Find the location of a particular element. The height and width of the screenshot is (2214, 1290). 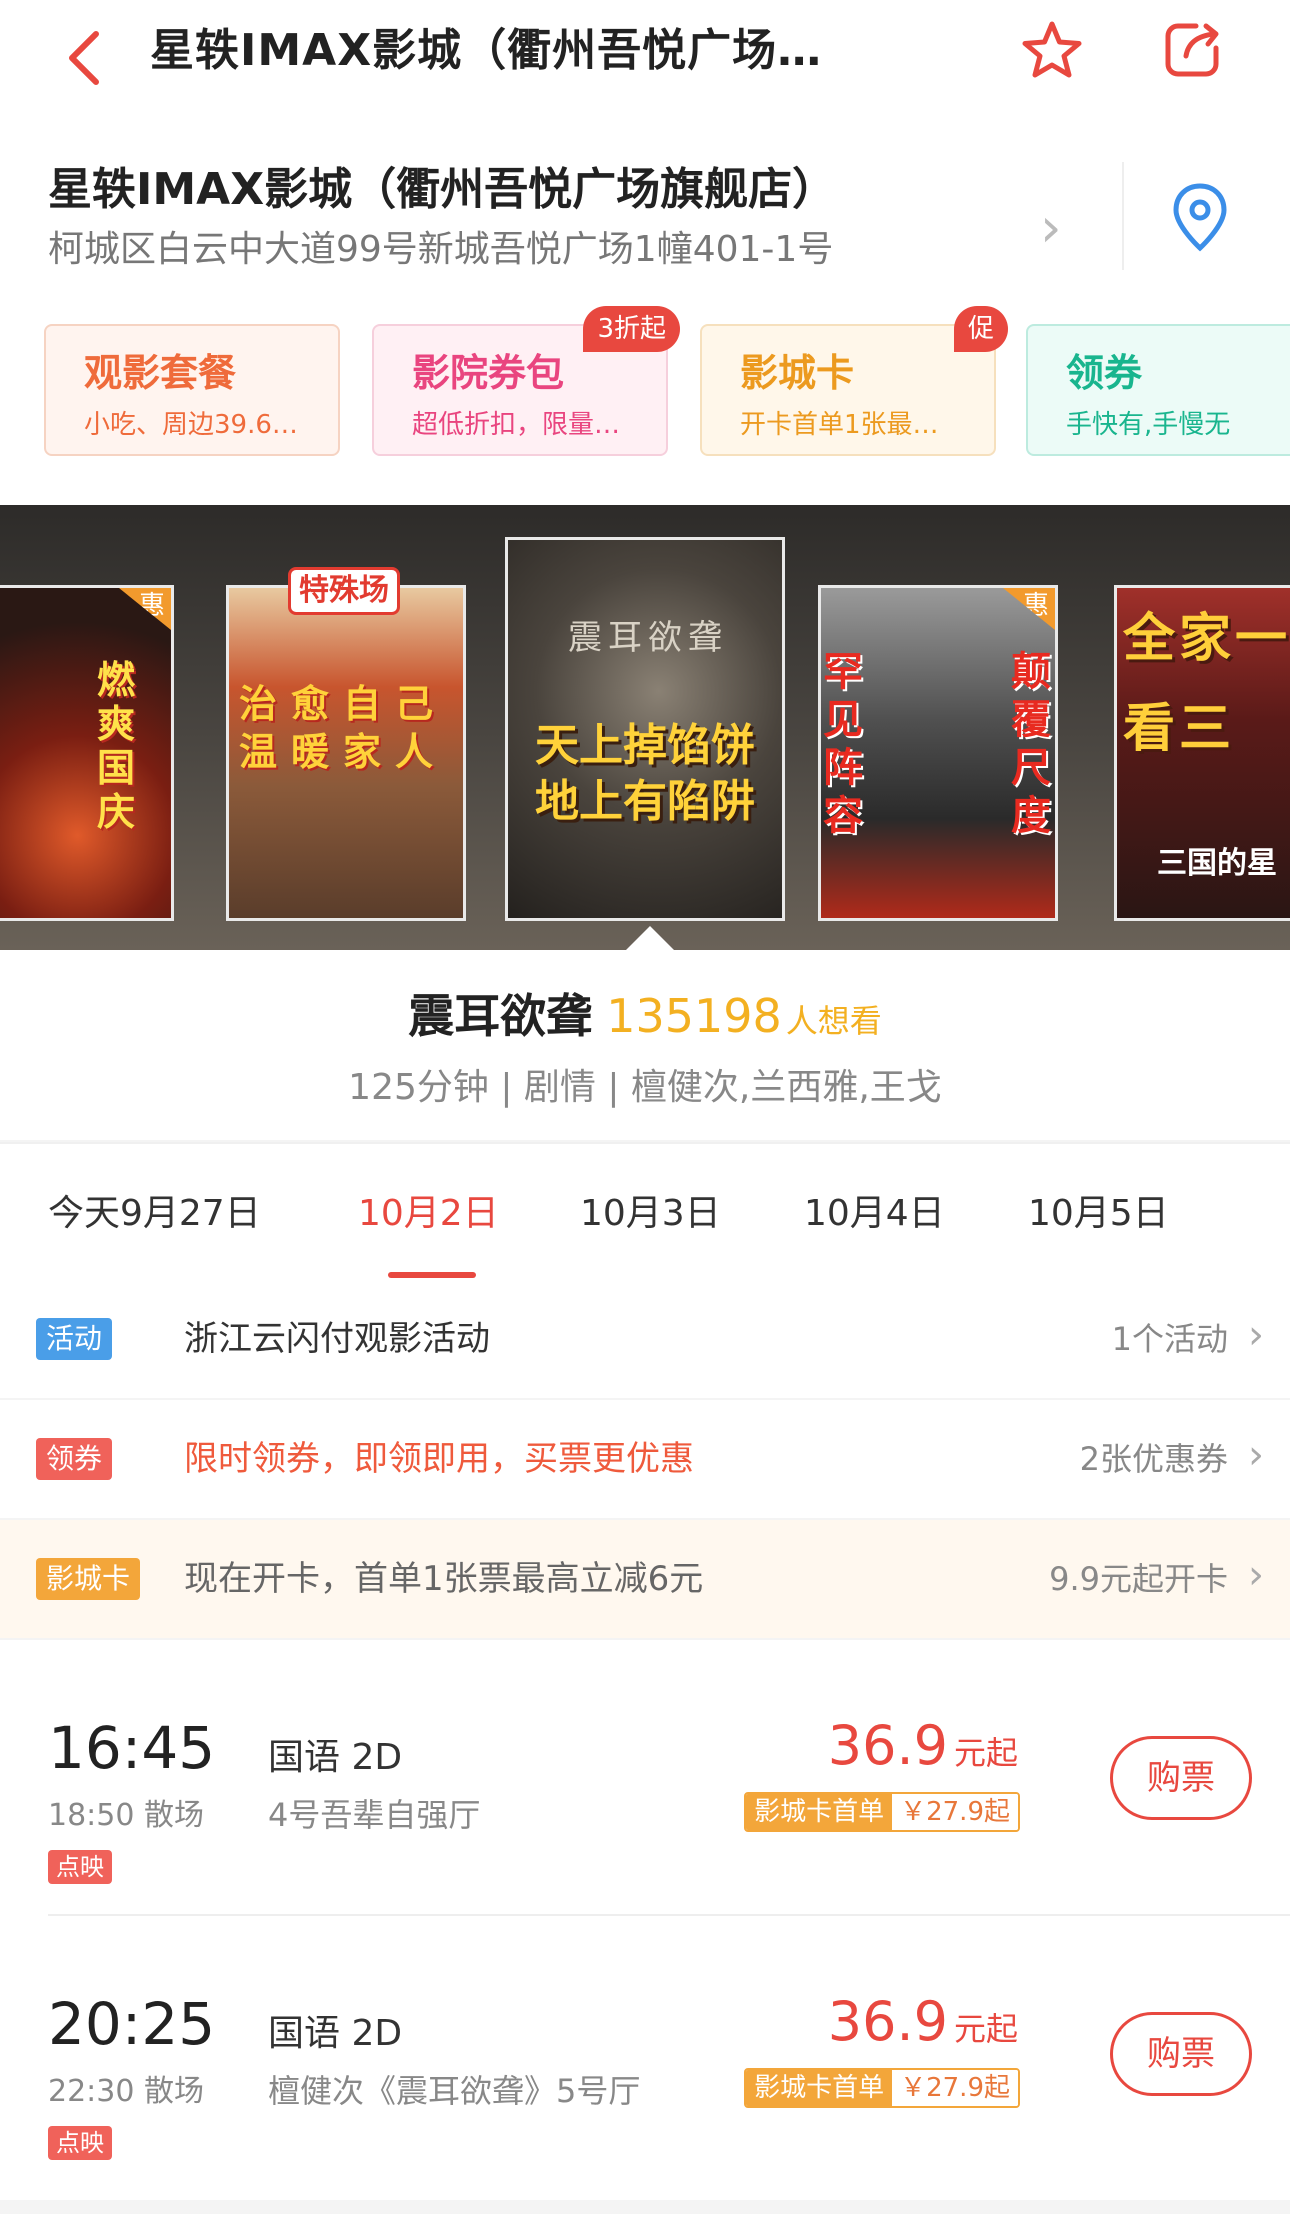

coupon-row: 领券 限时领券，即领即用，买票更优惠 2张优惠券 › is located at coordinates (645, 1459).